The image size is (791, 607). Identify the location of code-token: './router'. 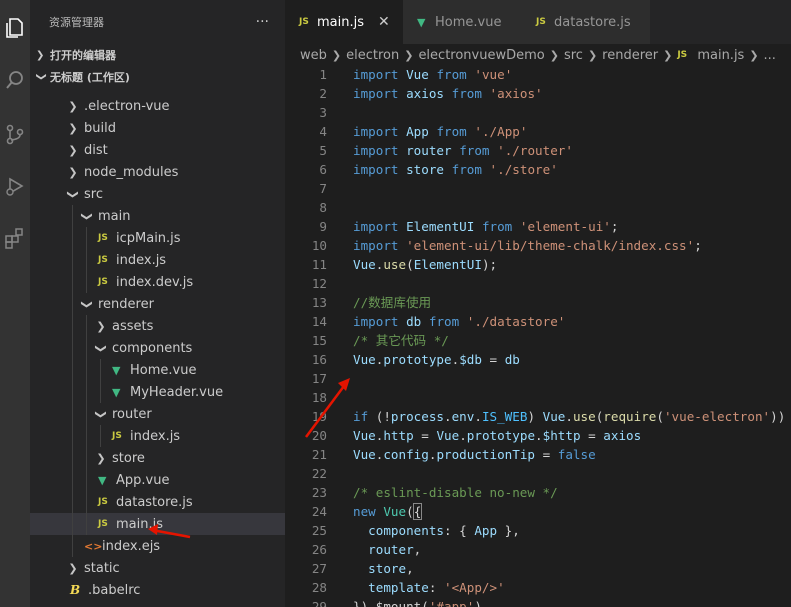
(535, 150).